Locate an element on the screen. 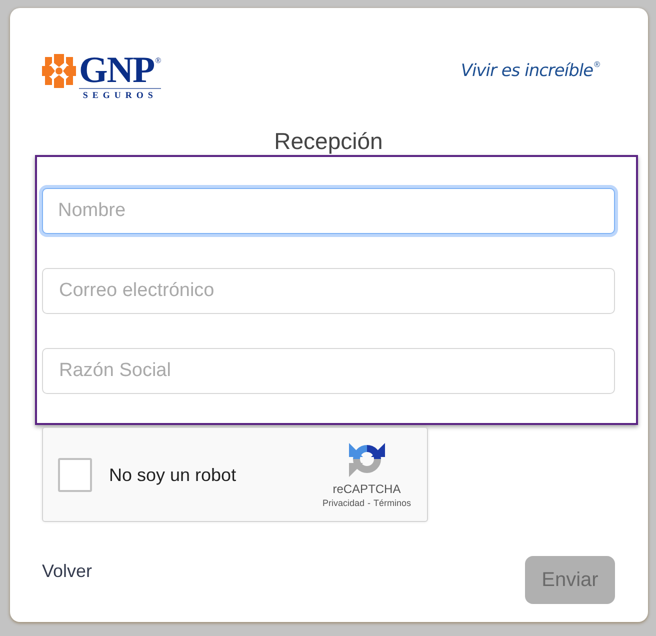 The height and width of the screenshot is (636, 656). recaptcha-brand-text: reCAPTCHA is located at coordinates (366, 489).